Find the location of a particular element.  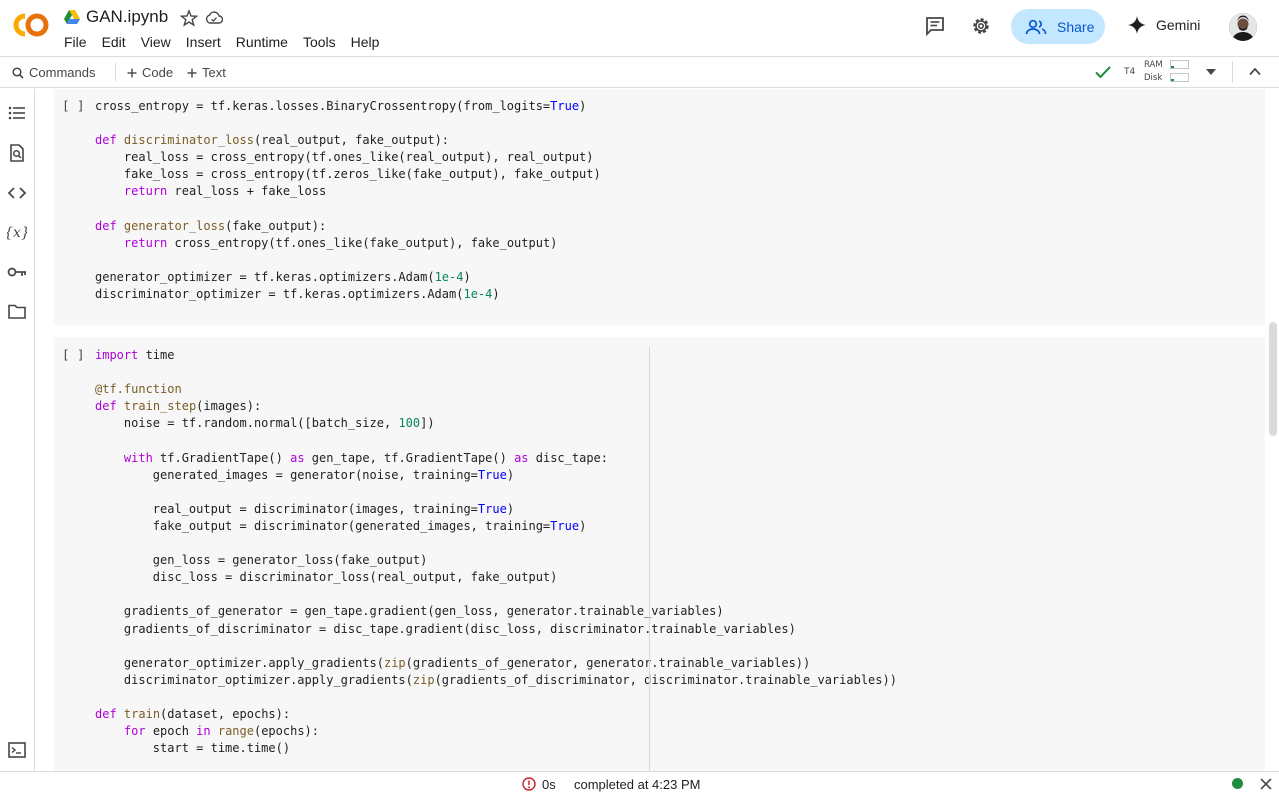

menu-tools: Tools is located at coordinates (319, 42).